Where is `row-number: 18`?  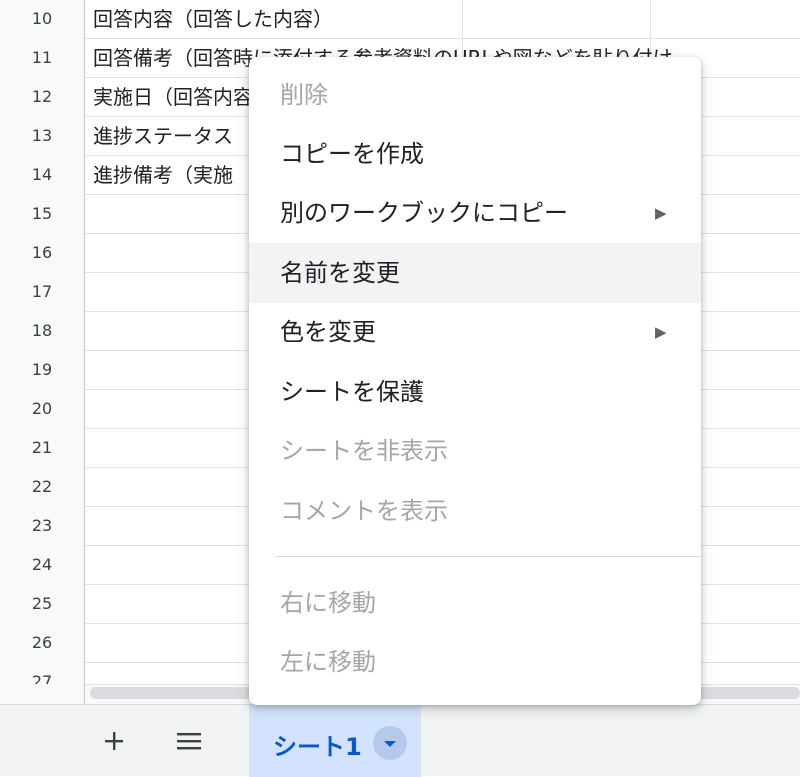 row-number: 18 is located at coordinates (42, 331).